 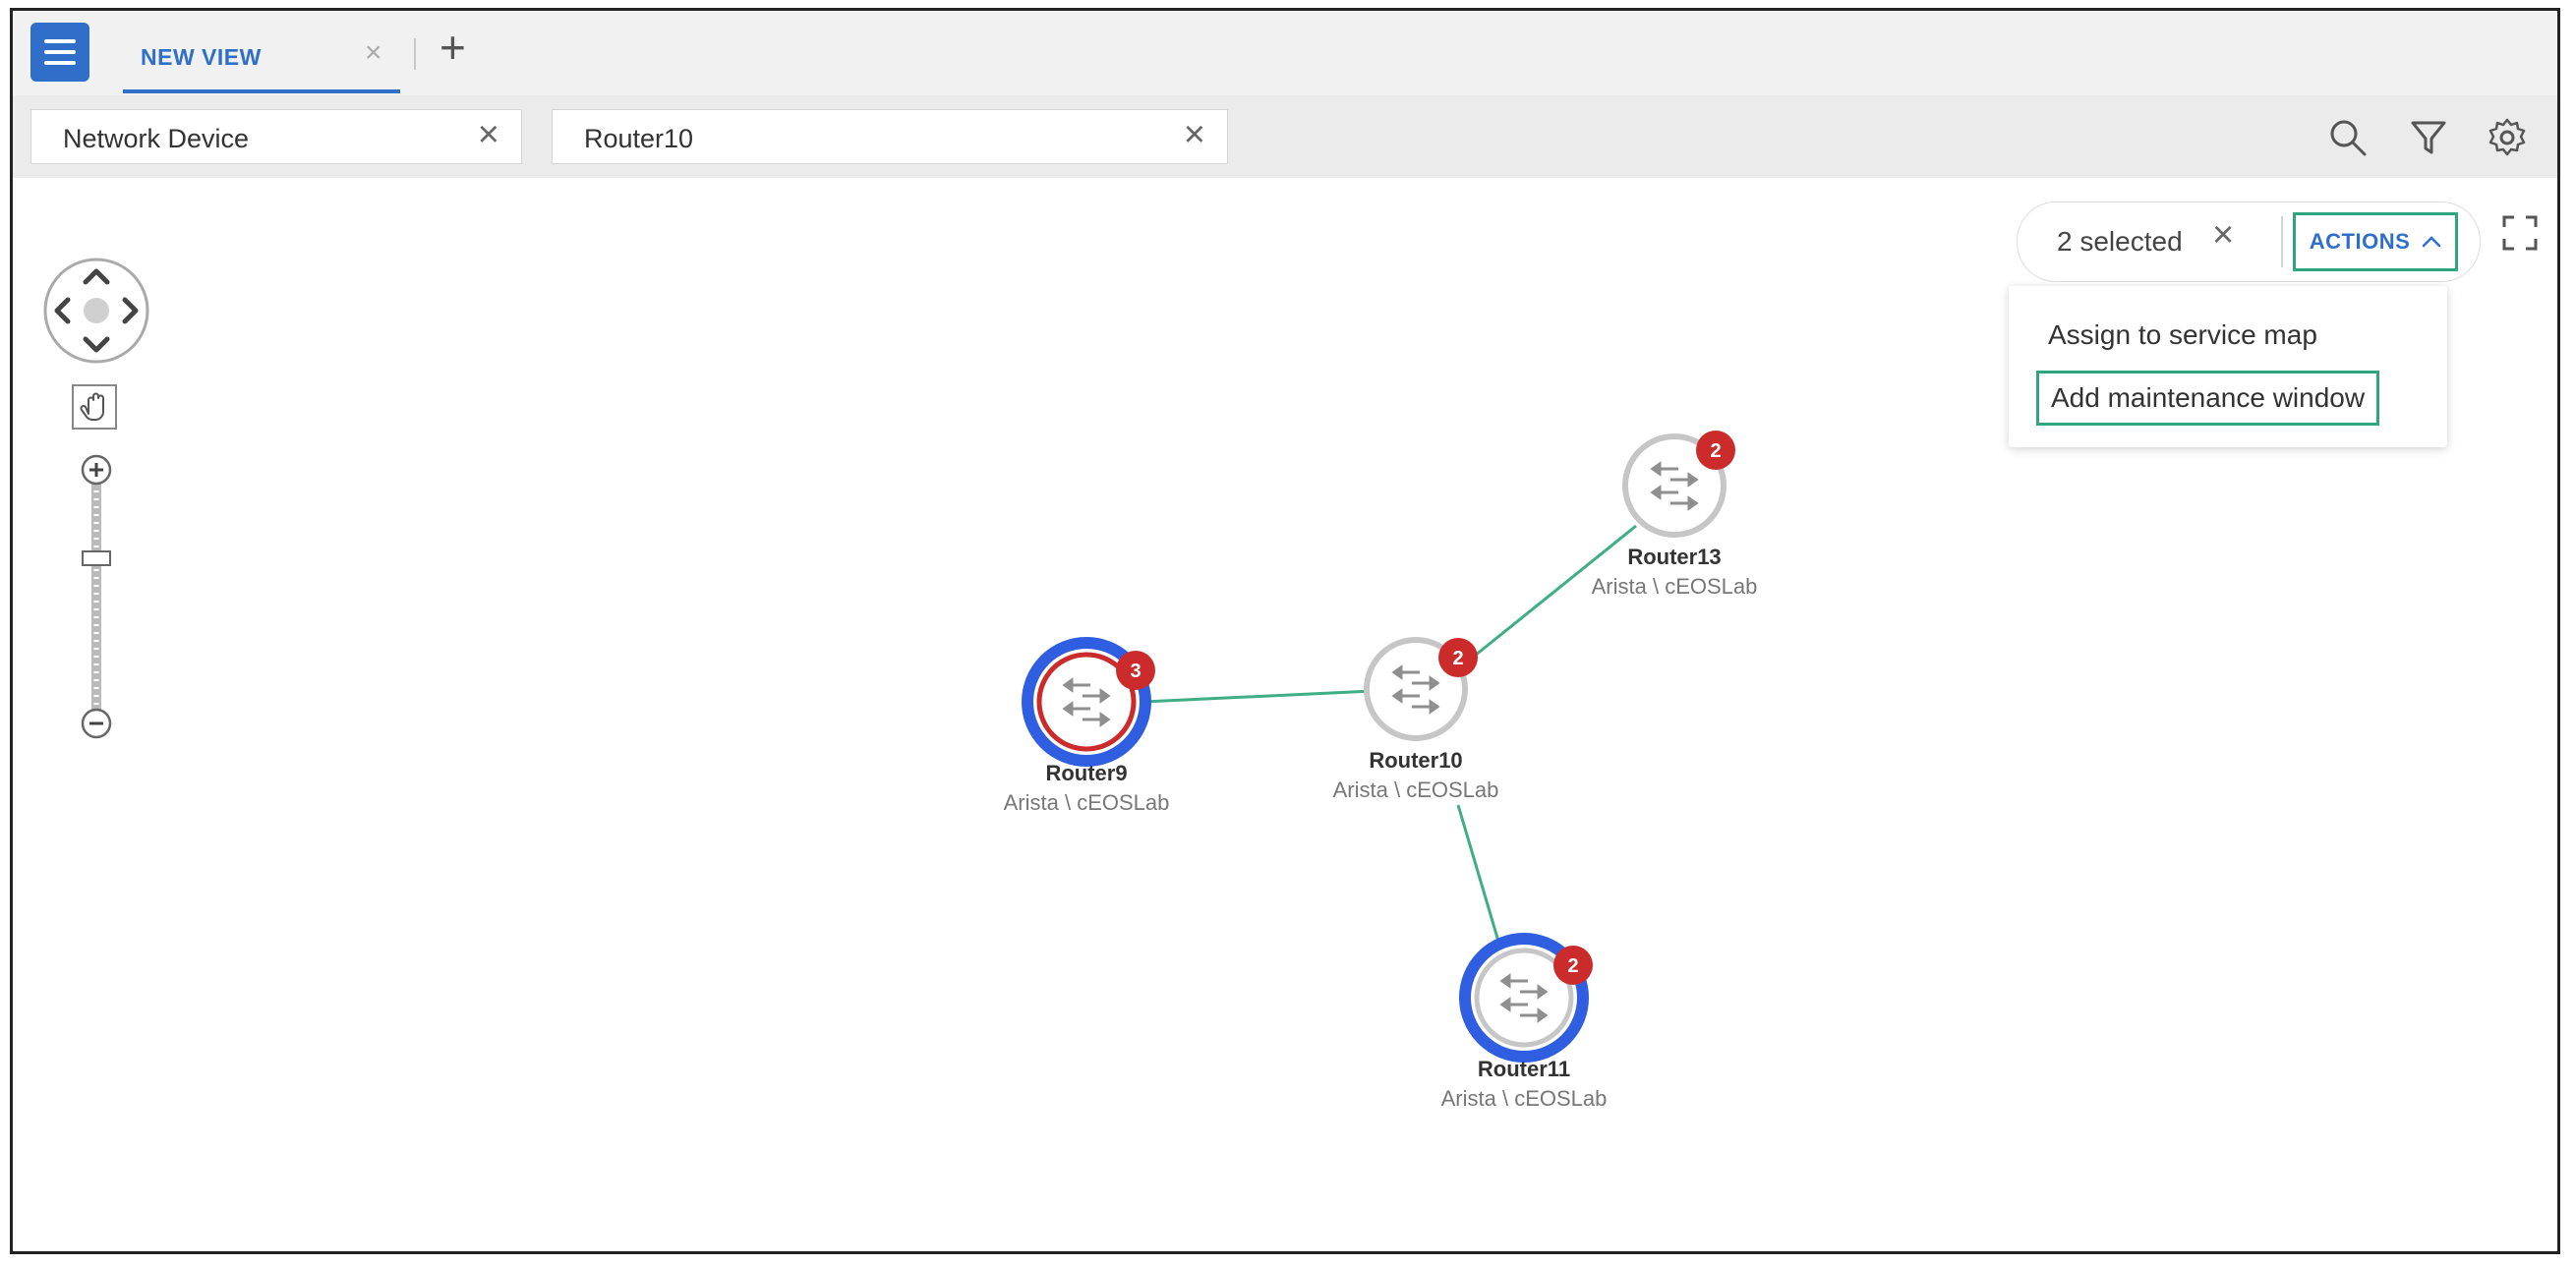 What do you see at coordinates (96, 558) in the screenshot?
I see `zoom-slider-handle` at bounding box center [96, 558].